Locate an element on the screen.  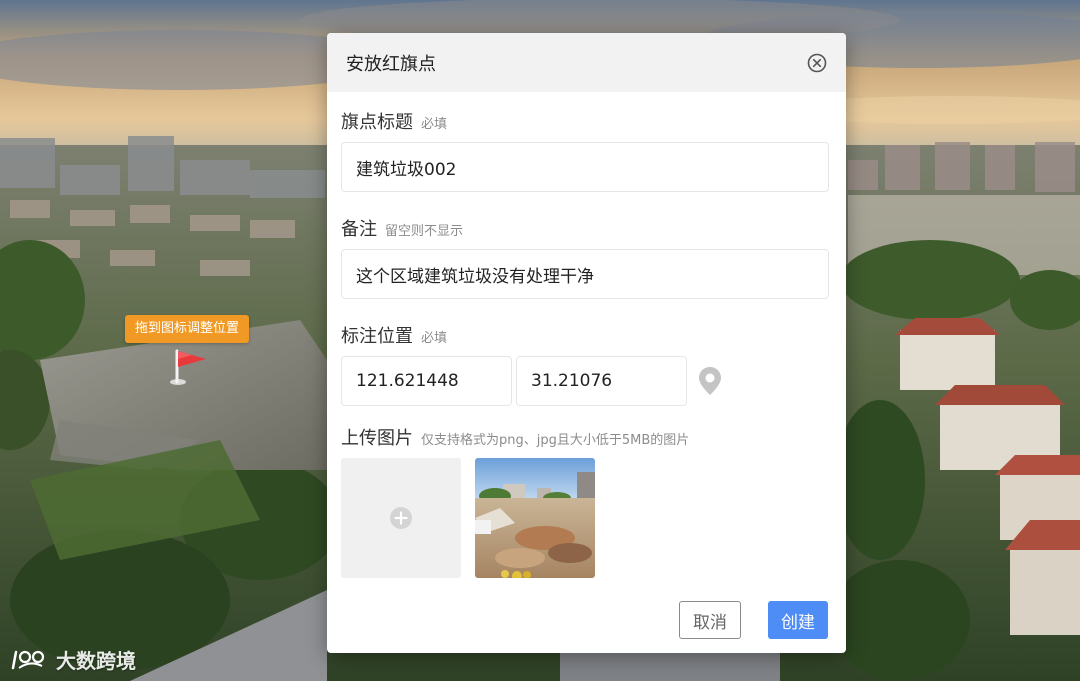
upload-field: 上传图片 仅支持格式为png、jpg且大小低于5MB的图片 is located at coordinates (585, 501).